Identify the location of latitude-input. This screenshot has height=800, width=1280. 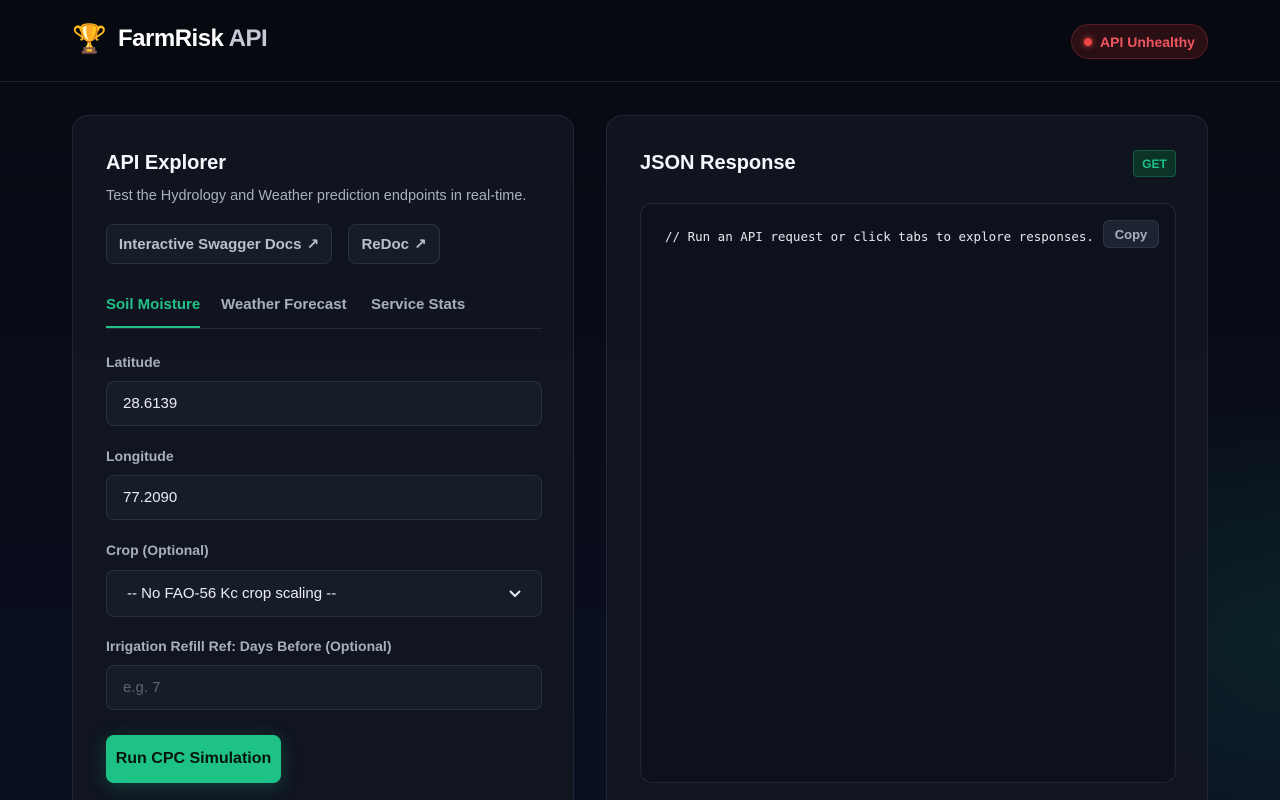
(324, 403).